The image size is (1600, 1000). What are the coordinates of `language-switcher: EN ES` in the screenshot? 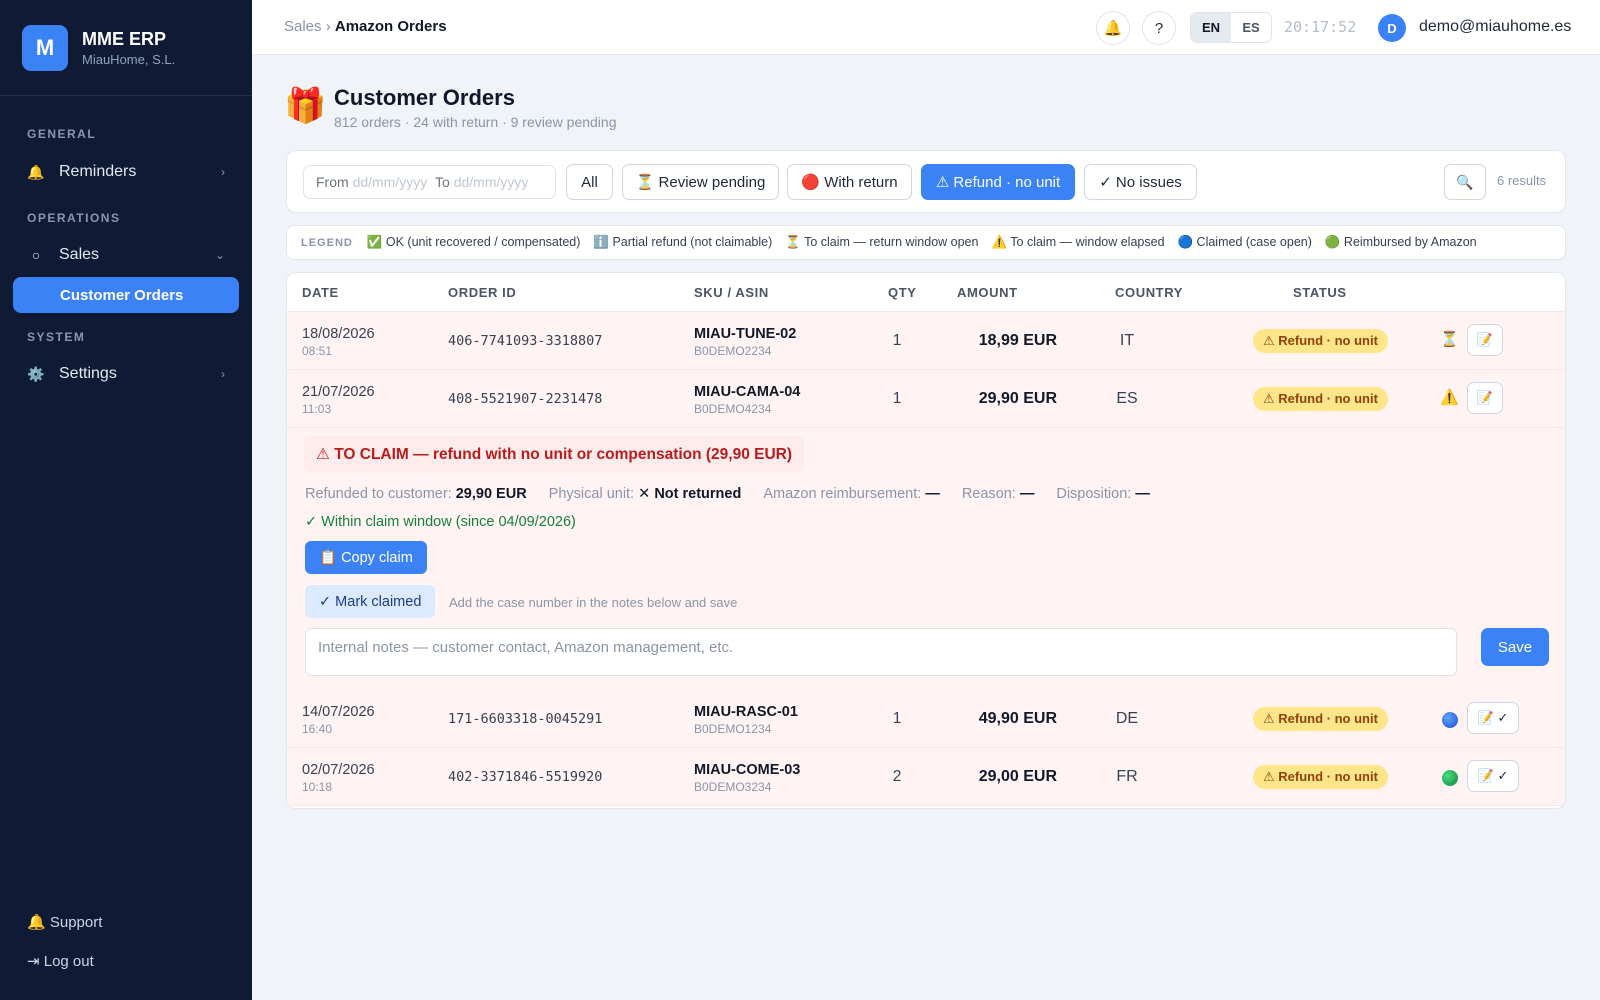 It's located at (1231, 27).